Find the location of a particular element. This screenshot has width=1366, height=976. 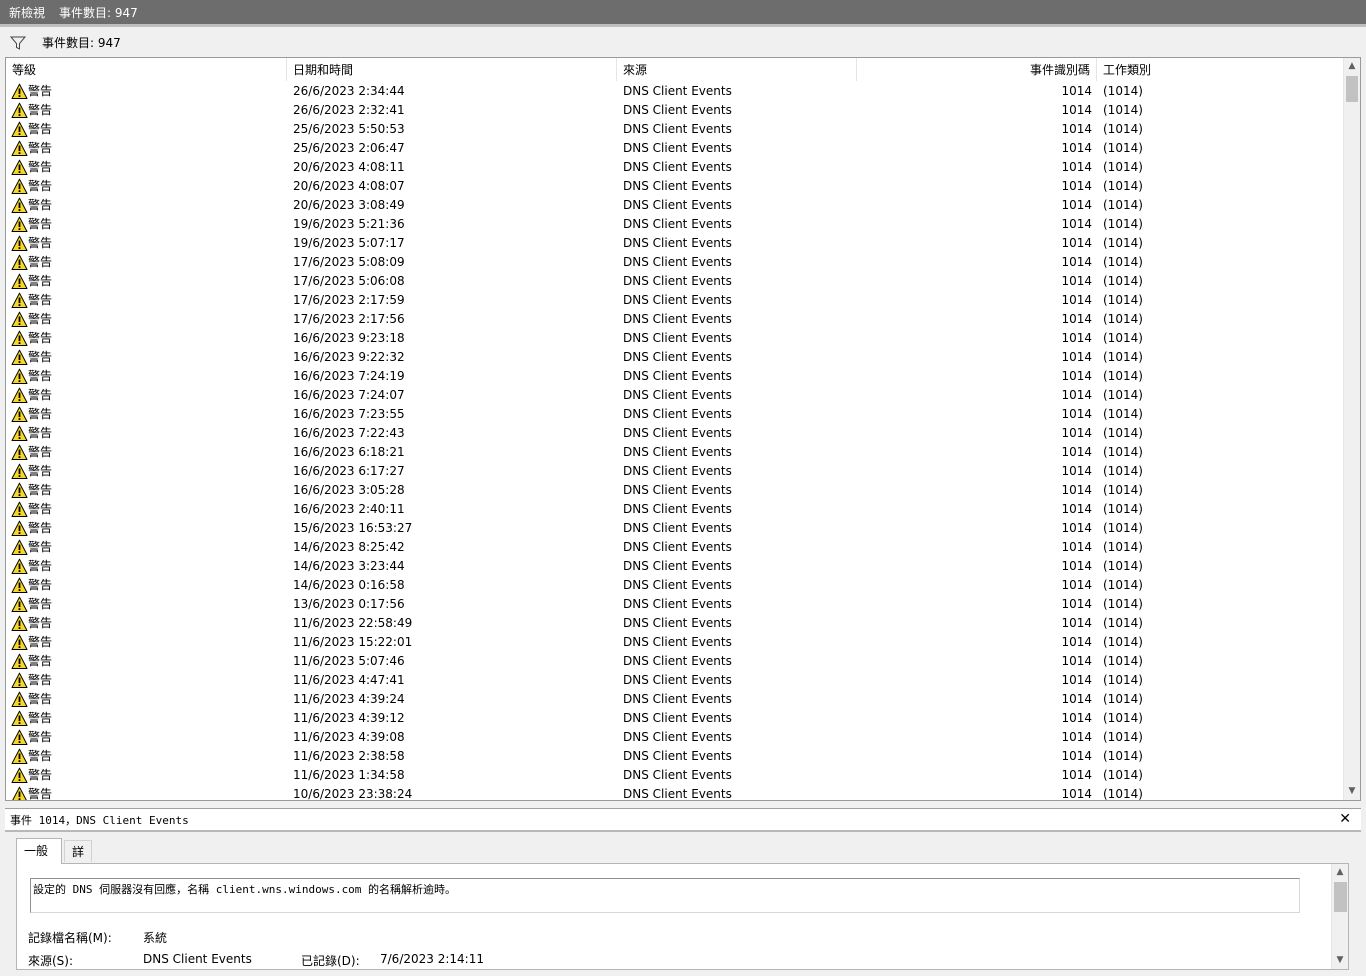

detail-header: 事件 1014，DNS Client Events ✕ is located at coordinates (683, 819).